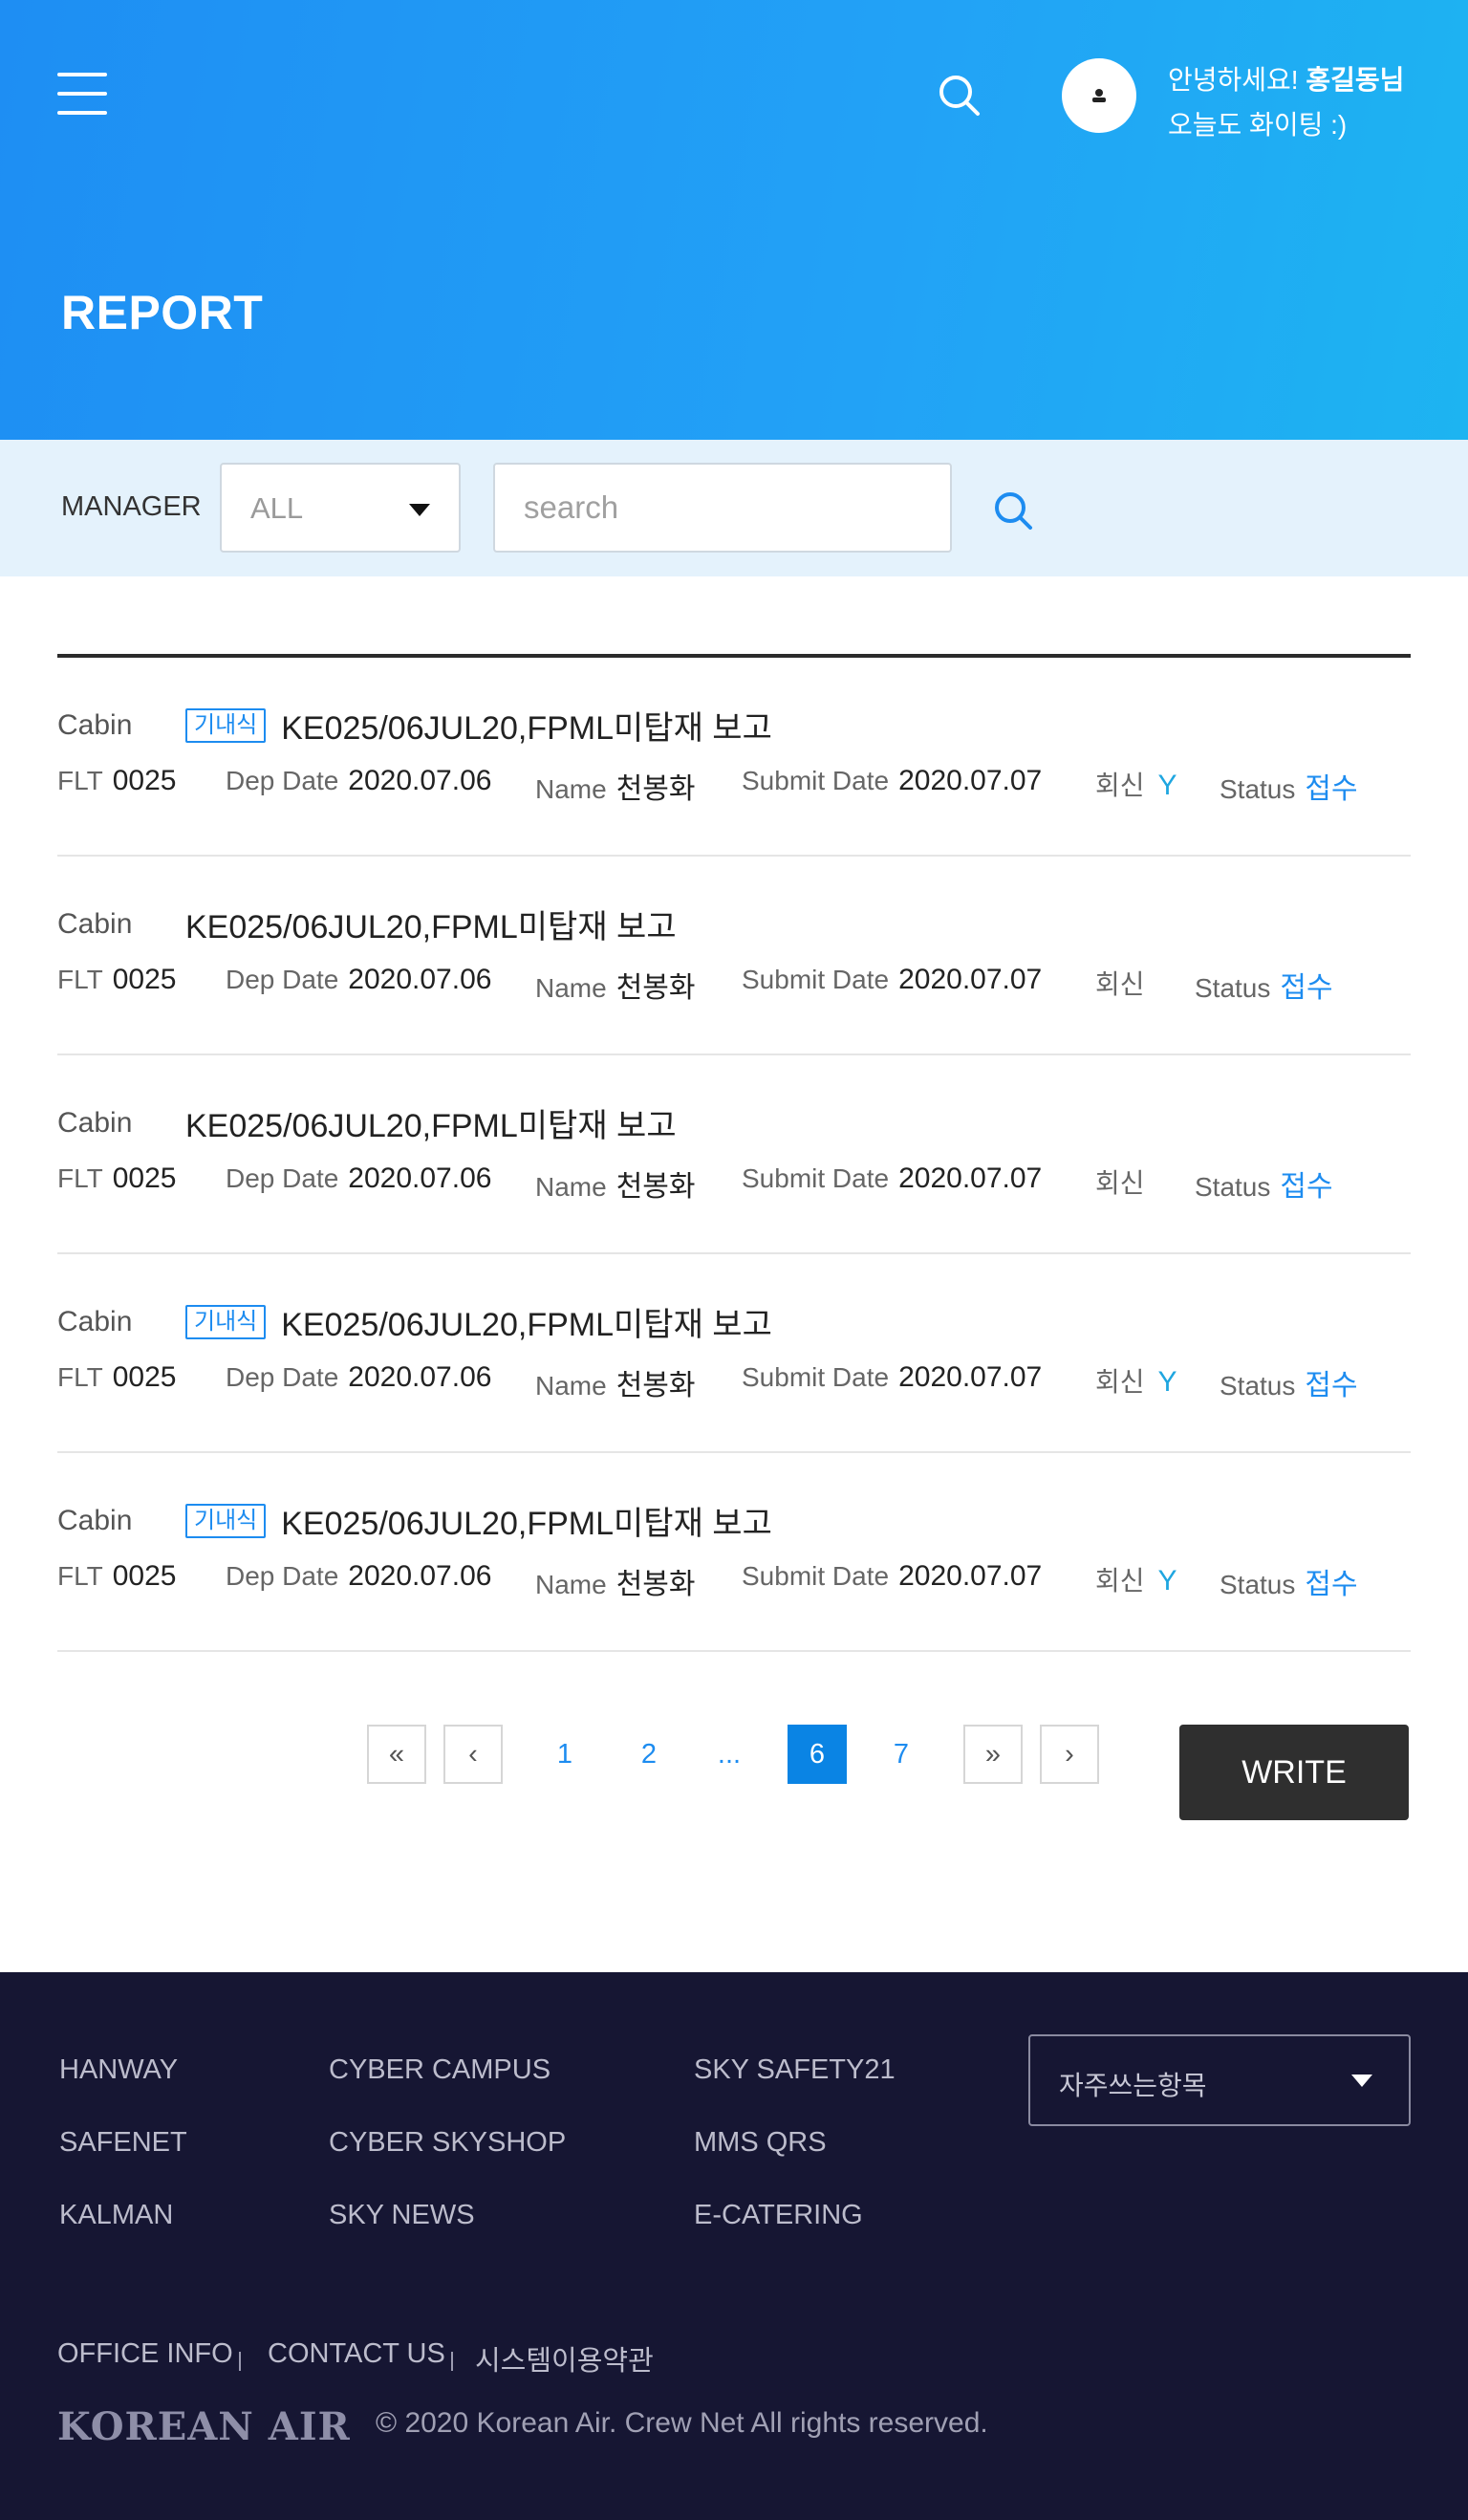 The image size is (1468, 2520). Describe the element at coordinates (82, 94) in the screenshot. I see `hamburger-menu-icon` at that location.